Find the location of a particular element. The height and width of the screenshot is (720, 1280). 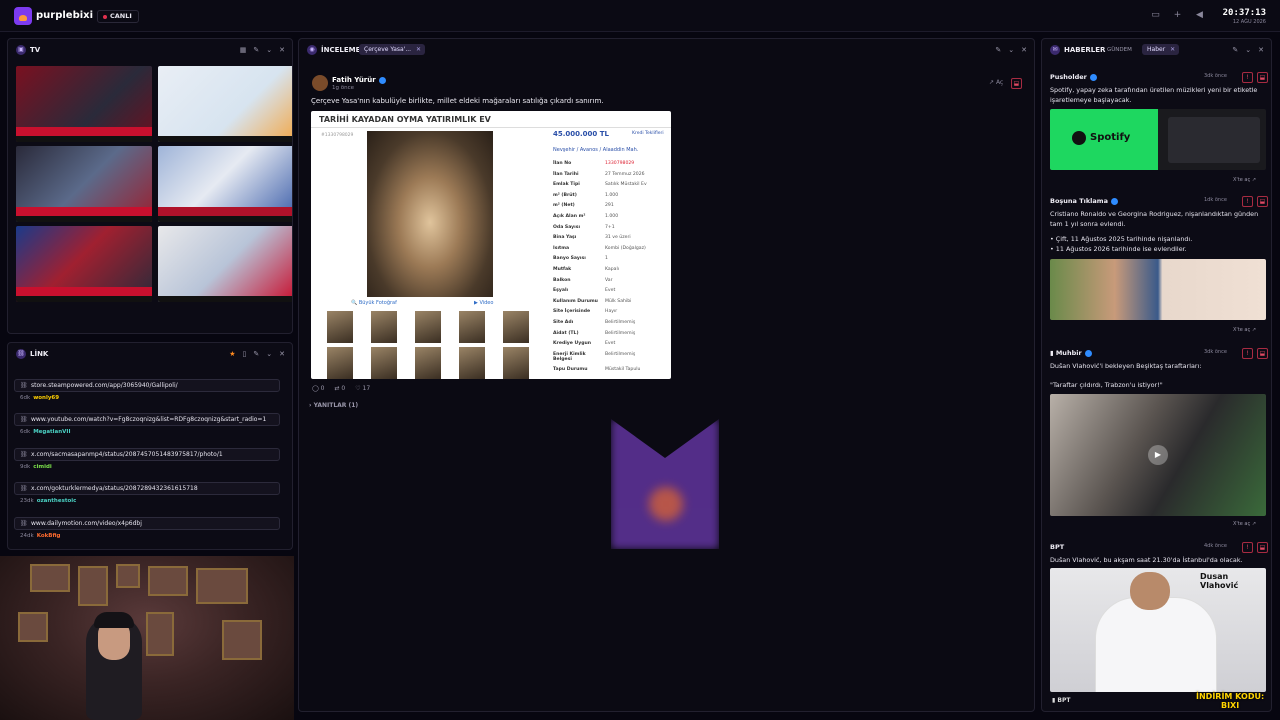

news-source-name: Muhbir is located at coordinates (1069, 353).